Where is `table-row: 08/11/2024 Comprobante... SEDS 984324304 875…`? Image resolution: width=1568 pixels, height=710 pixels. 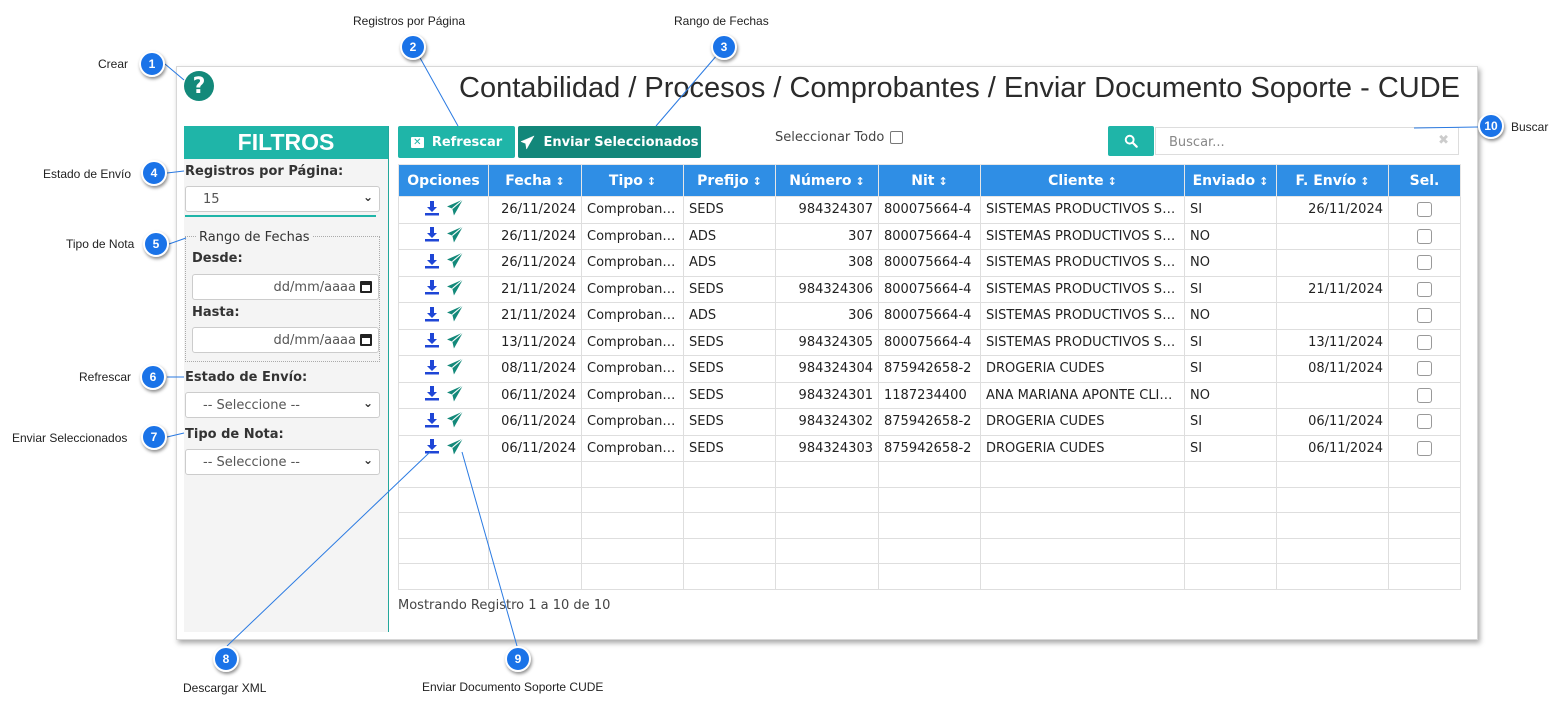
table-row: 08/11/2024 Comprobante... SEDS 984324304 875… is located at coordinates (929, 369).